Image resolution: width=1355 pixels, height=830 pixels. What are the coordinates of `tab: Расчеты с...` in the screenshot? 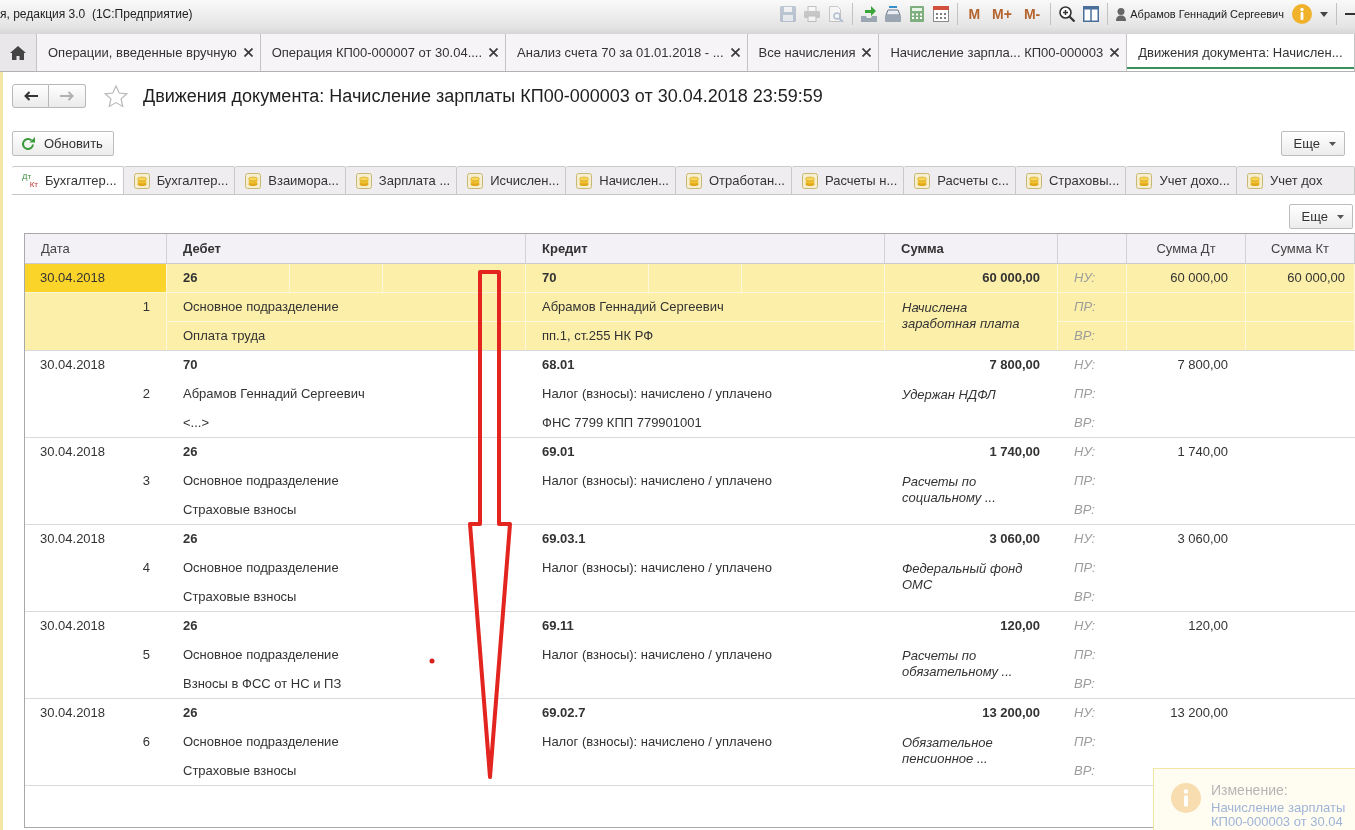 It's located at (960, 180).